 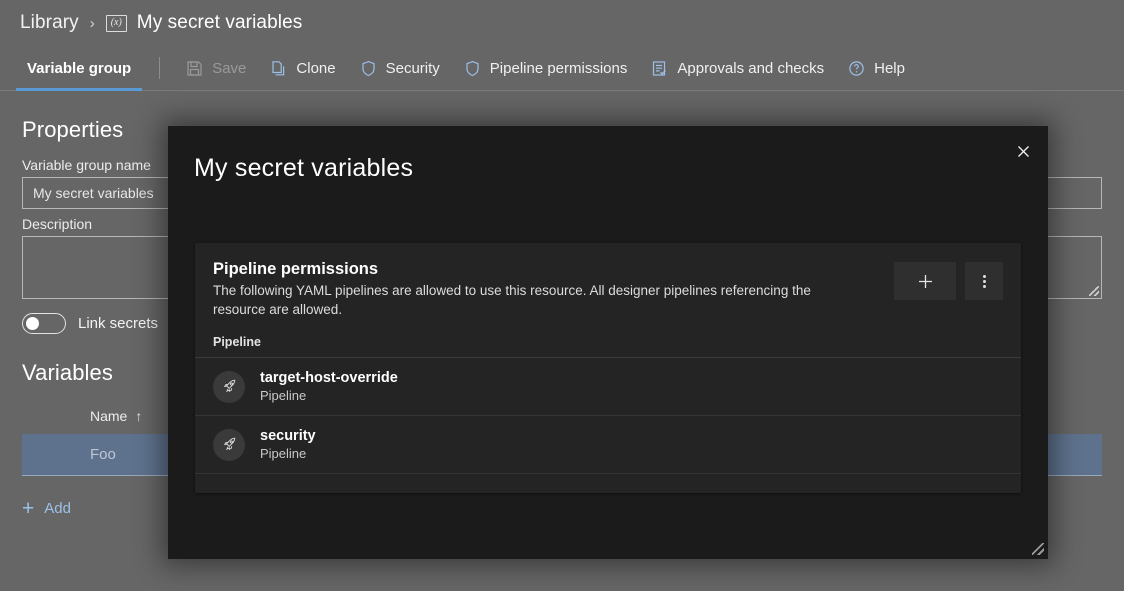 I want to click on list-item-name: target-host-override, so click(x=329, y=378).